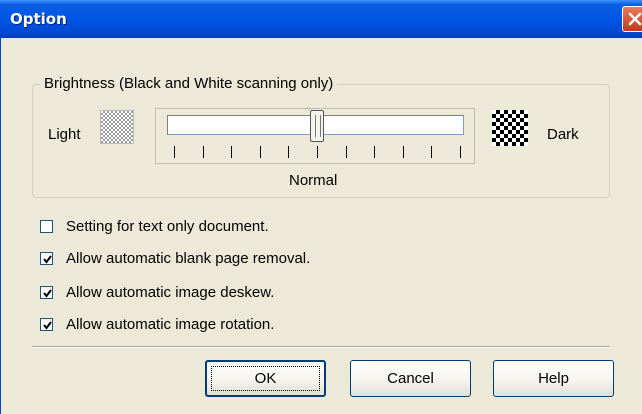 The image size is (642, 414). Describe the element at coordinates (563, 134) in the screenshot. I see `dark-label: Dark` at that location.